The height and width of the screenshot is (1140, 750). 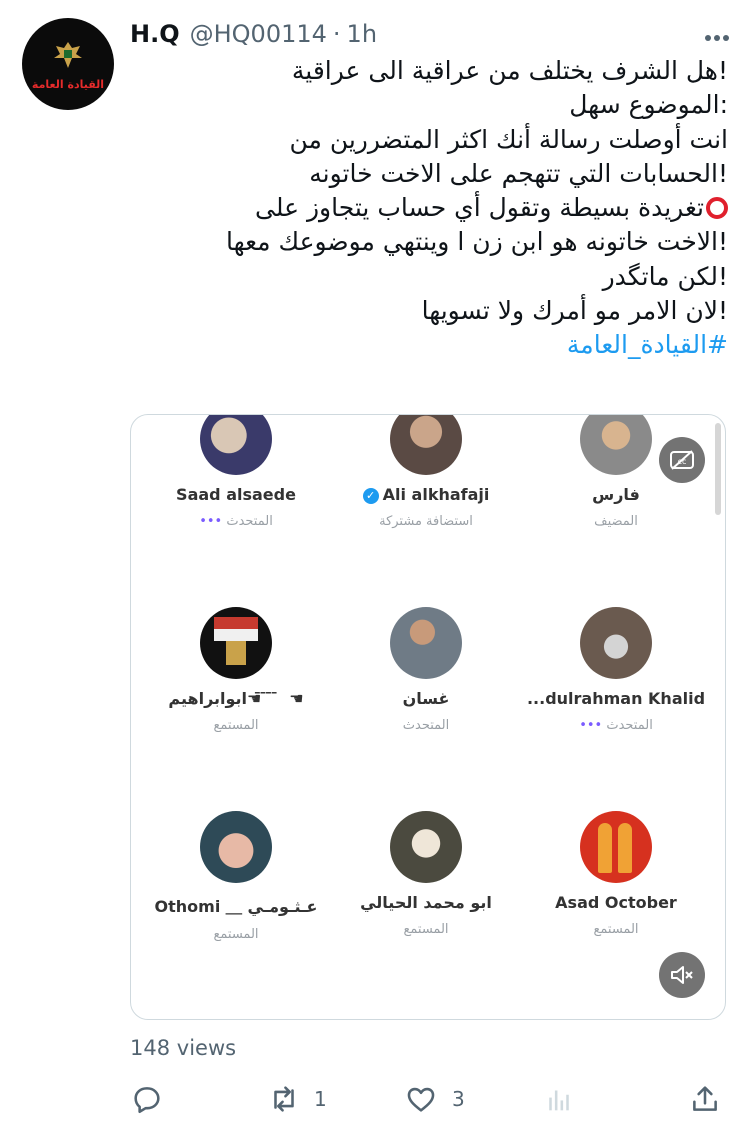 What do you see at coordinates (682, 975) in the screenshot?
I see `volume-muted-icon` at bounding box center [682, 975].